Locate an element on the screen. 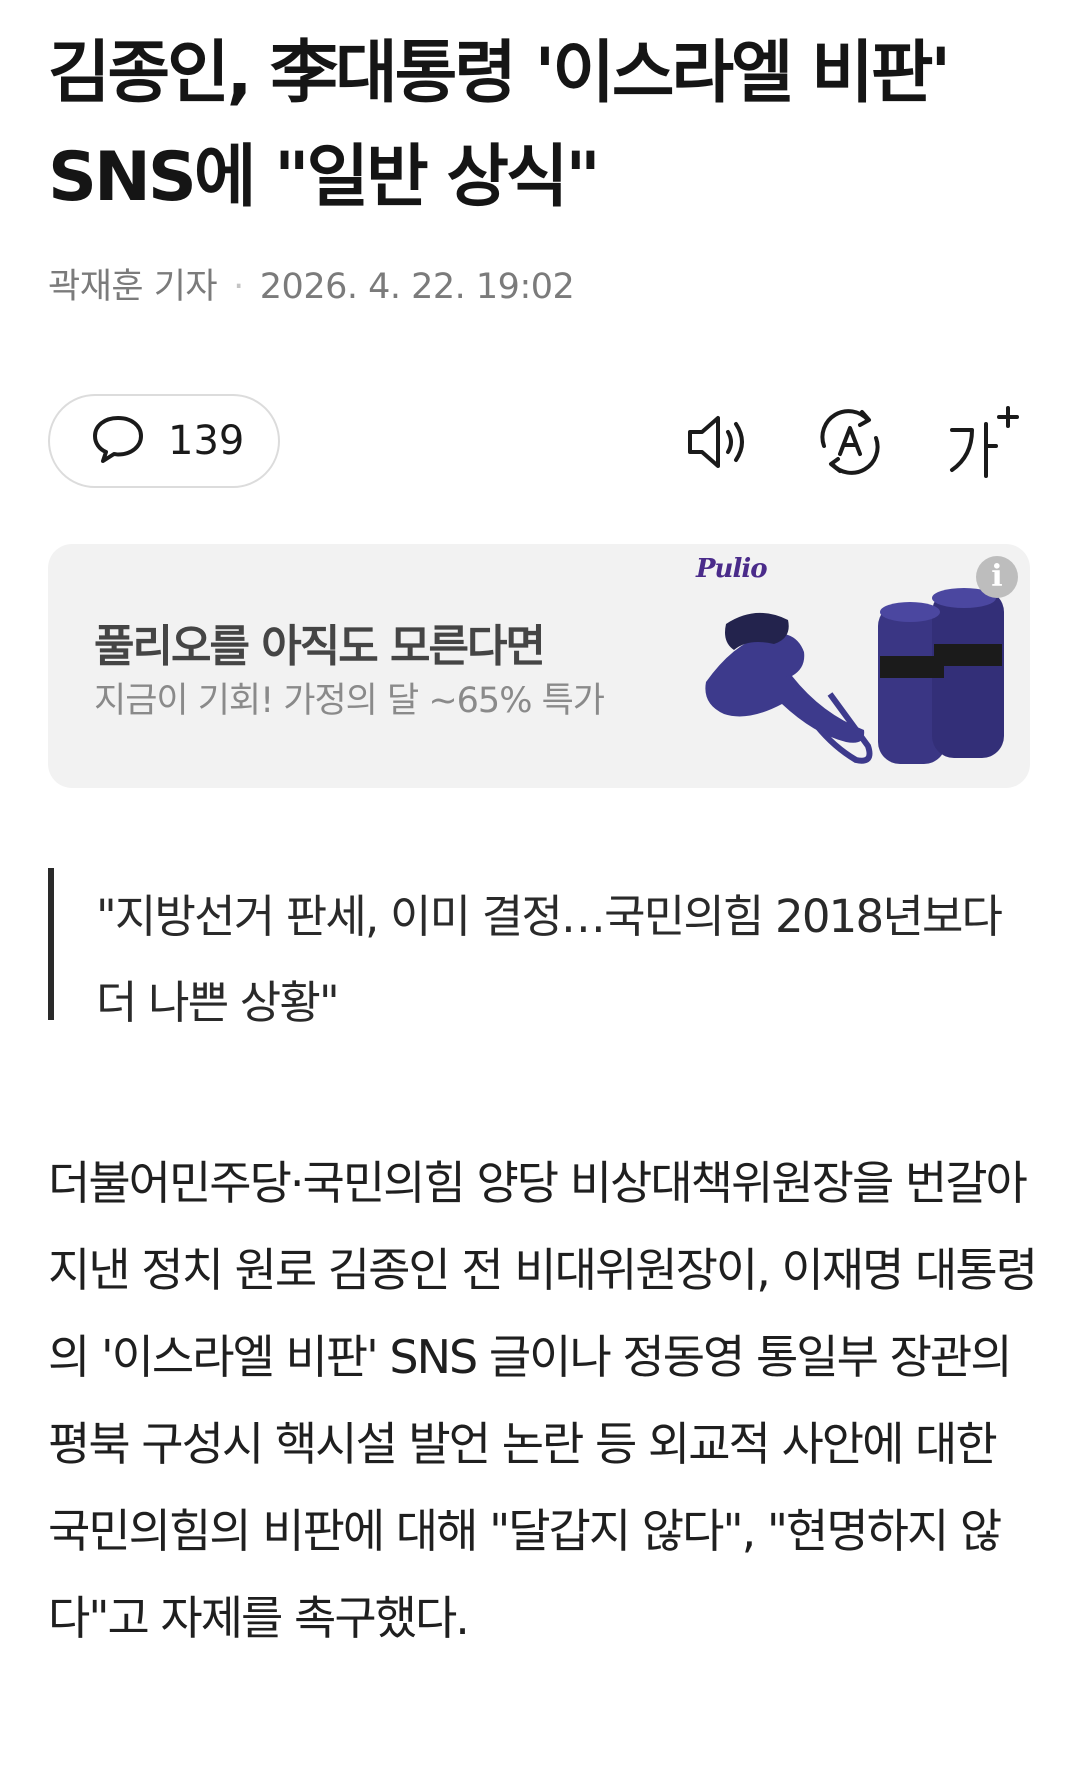 The height and width of the screenshot is (1768, 1080). font-size-icon is located at coordinates (984, 442).